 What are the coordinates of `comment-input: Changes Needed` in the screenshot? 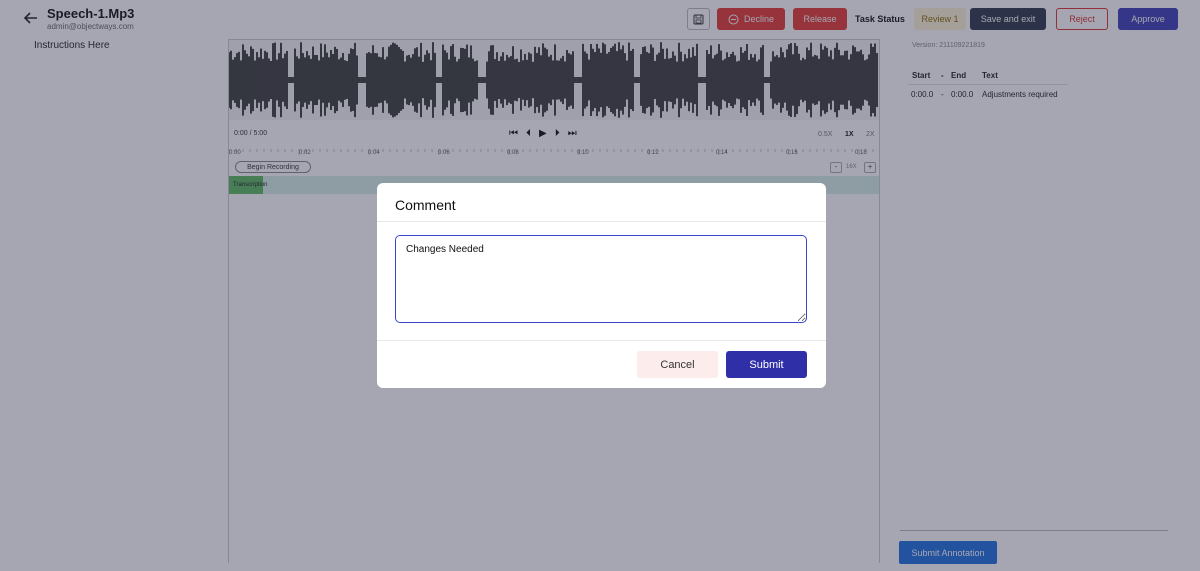 It's located at (601, 279).